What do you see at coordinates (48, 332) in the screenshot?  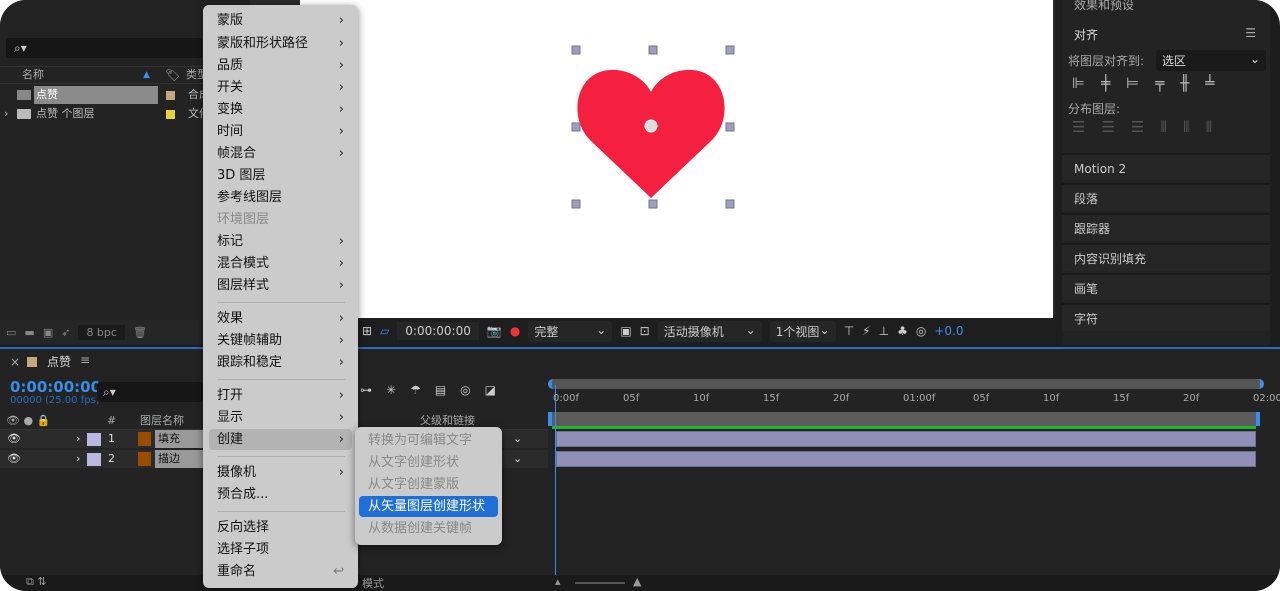 I see `new-composition-icon: ▣` at bounding box center [48, 332].